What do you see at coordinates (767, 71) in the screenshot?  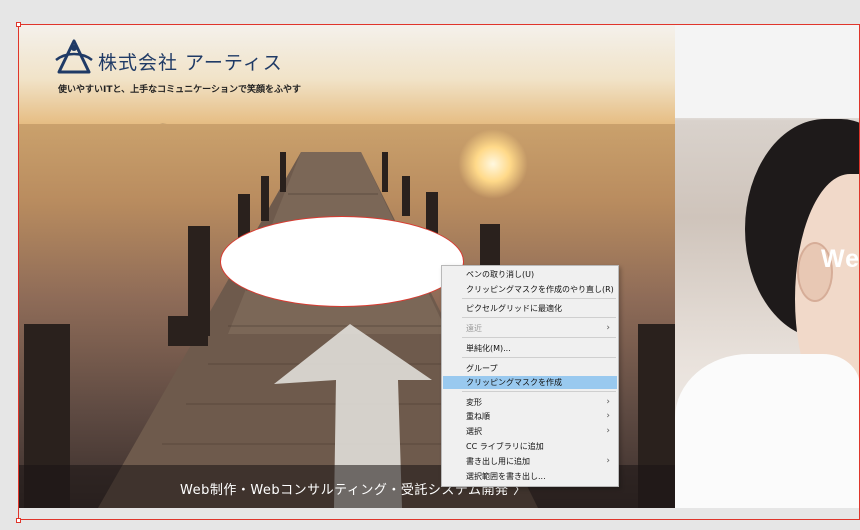 I see `photo-top-background` at bounding box center [767, 71].